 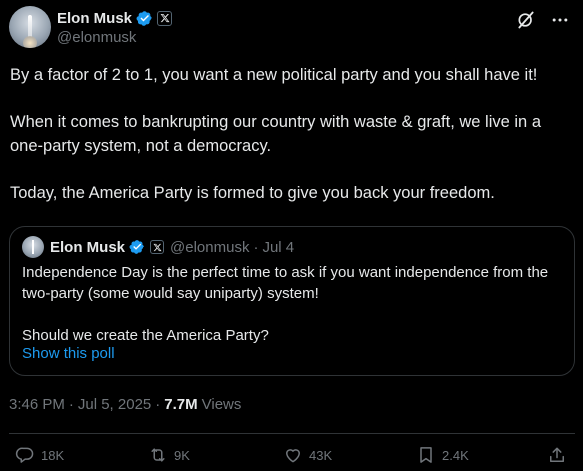 I want to click on reply-count: 18K, so click(x=53, y=455).